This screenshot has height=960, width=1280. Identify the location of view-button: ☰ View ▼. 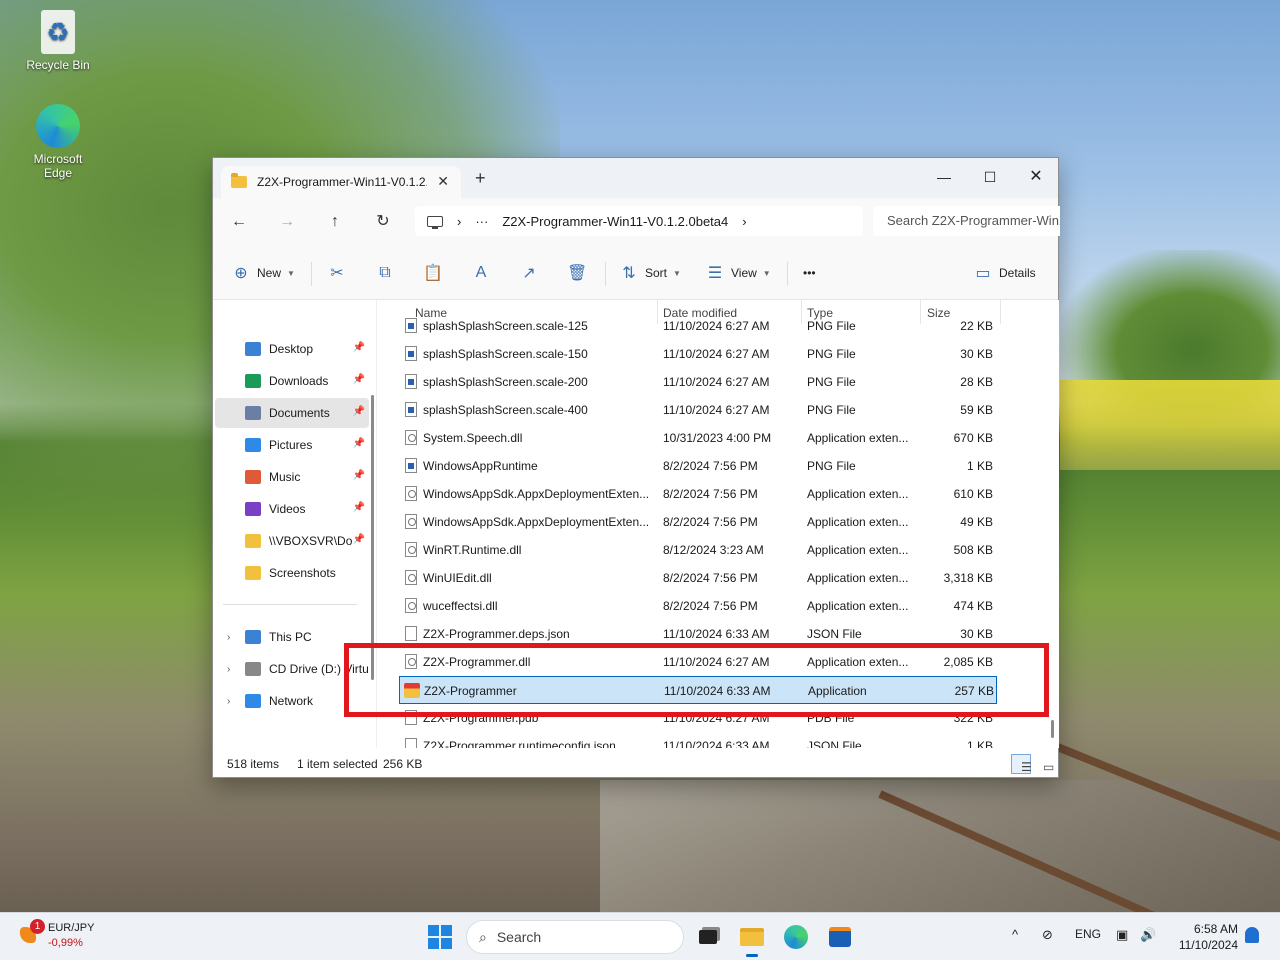
(738, 273).